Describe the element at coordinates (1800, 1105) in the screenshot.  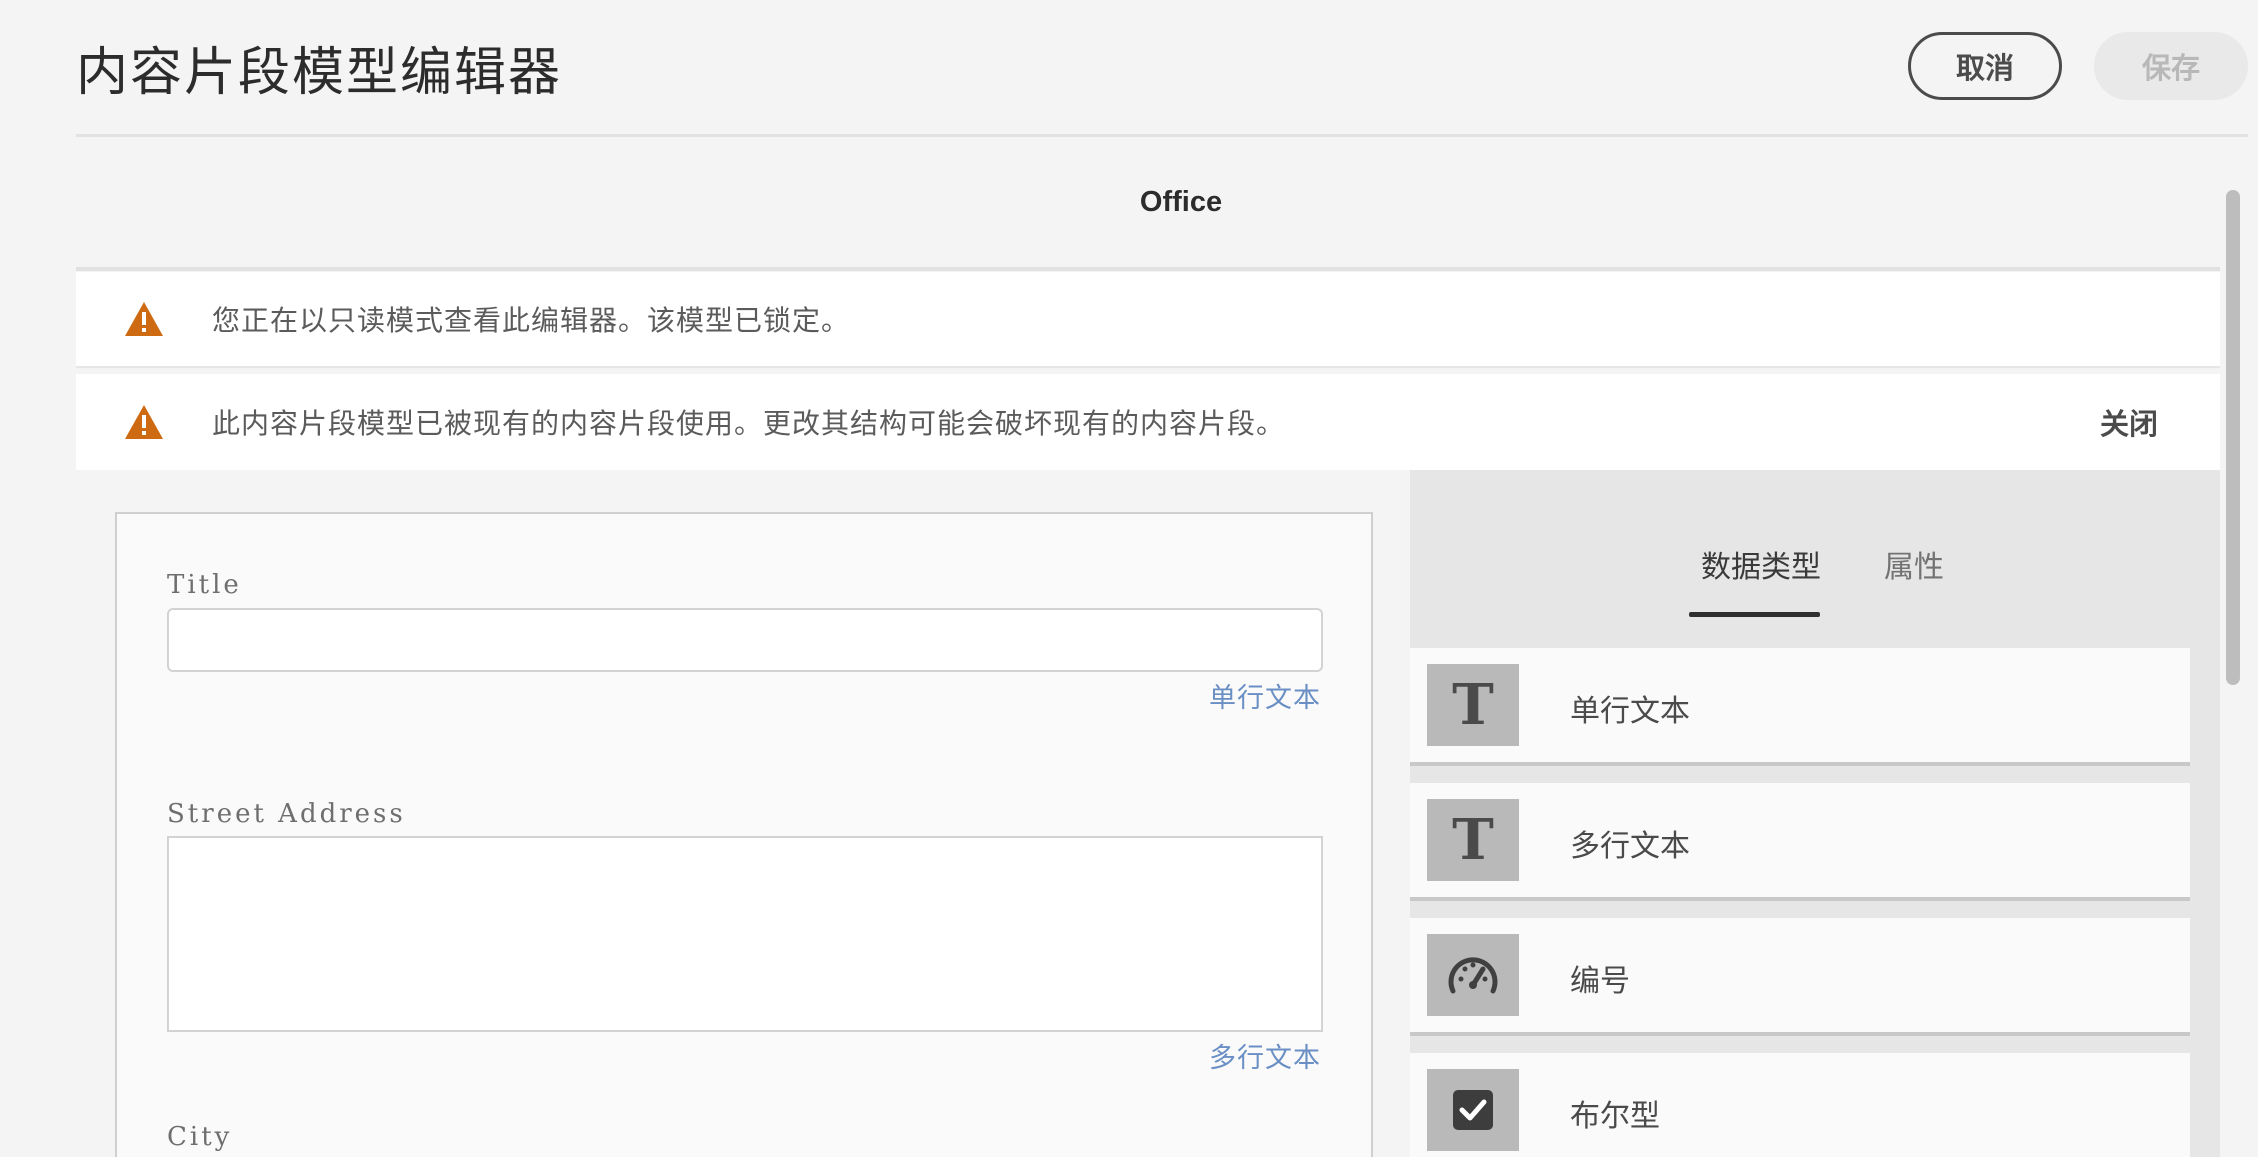
I see `type-boolean: 布尔型` at that location.